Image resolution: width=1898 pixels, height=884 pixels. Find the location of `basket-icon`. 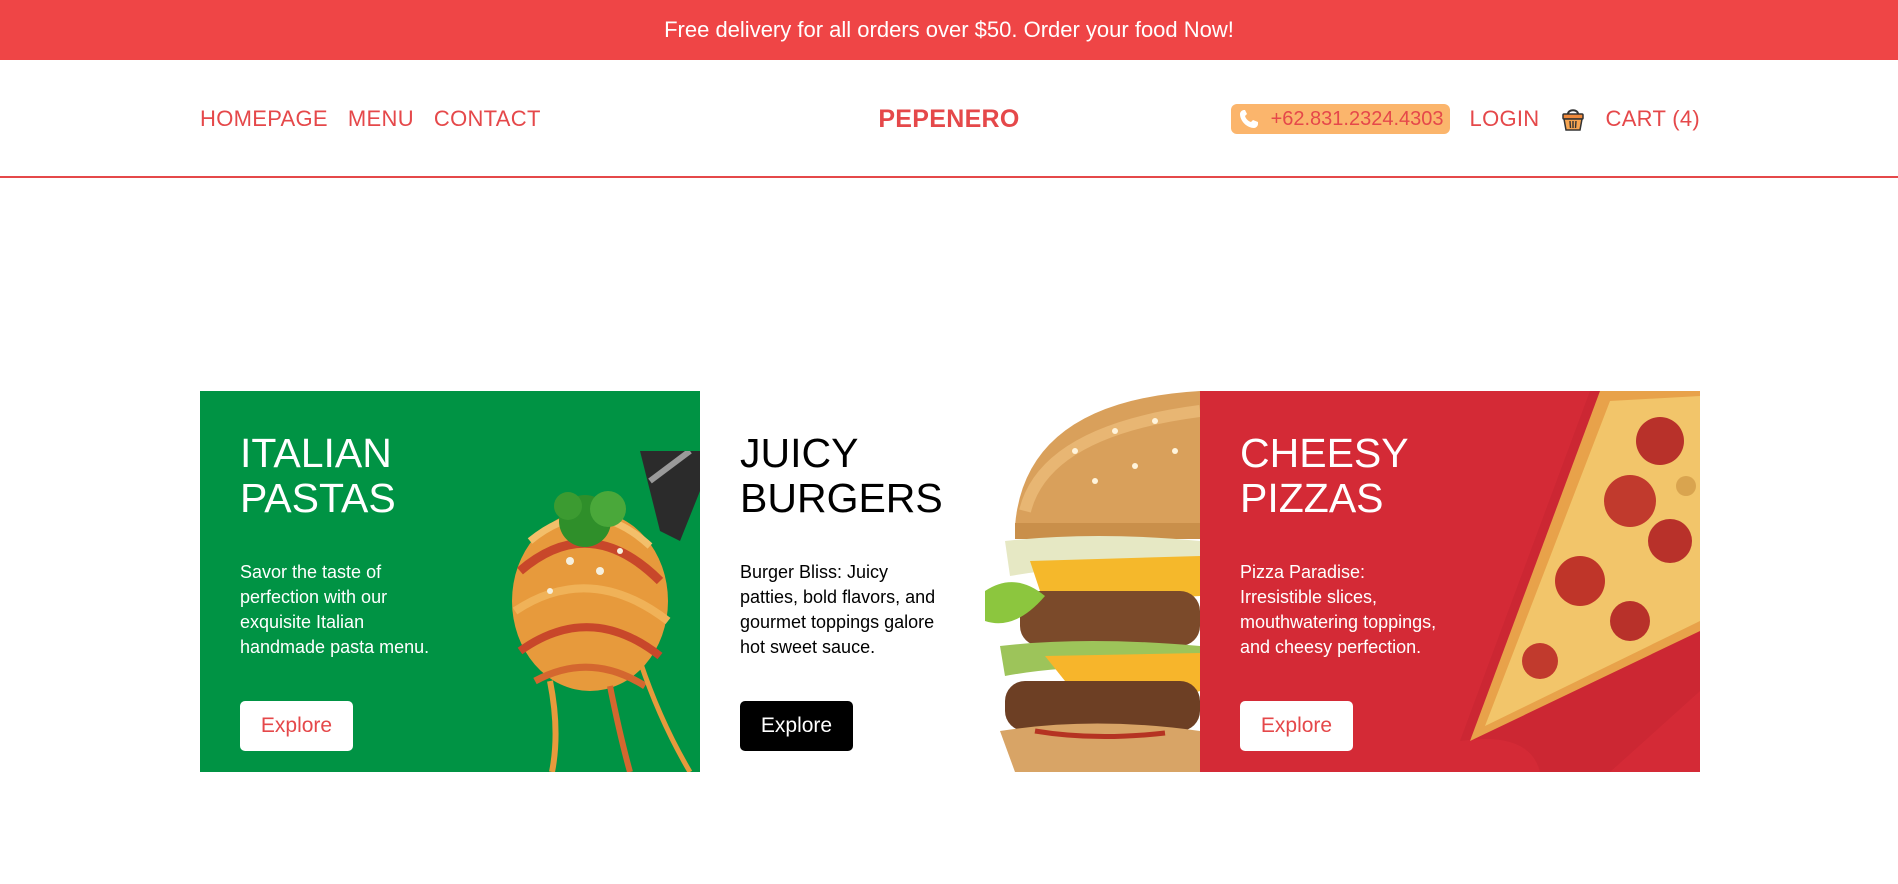

basket-icon is located at coordinates (1573, 119).